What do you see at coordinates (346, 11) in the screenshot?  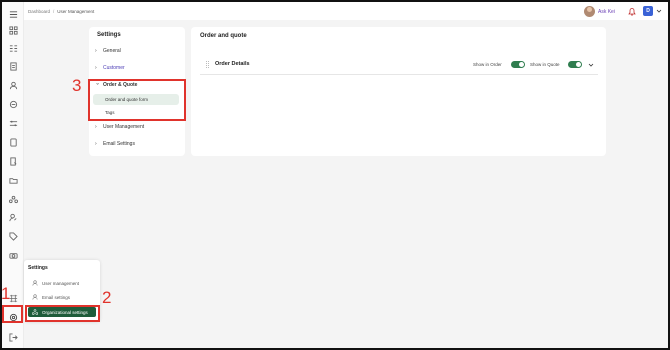 I see `top-bar: Dashboard / User Management Ask Kei D` at bounding box center [346, 11].